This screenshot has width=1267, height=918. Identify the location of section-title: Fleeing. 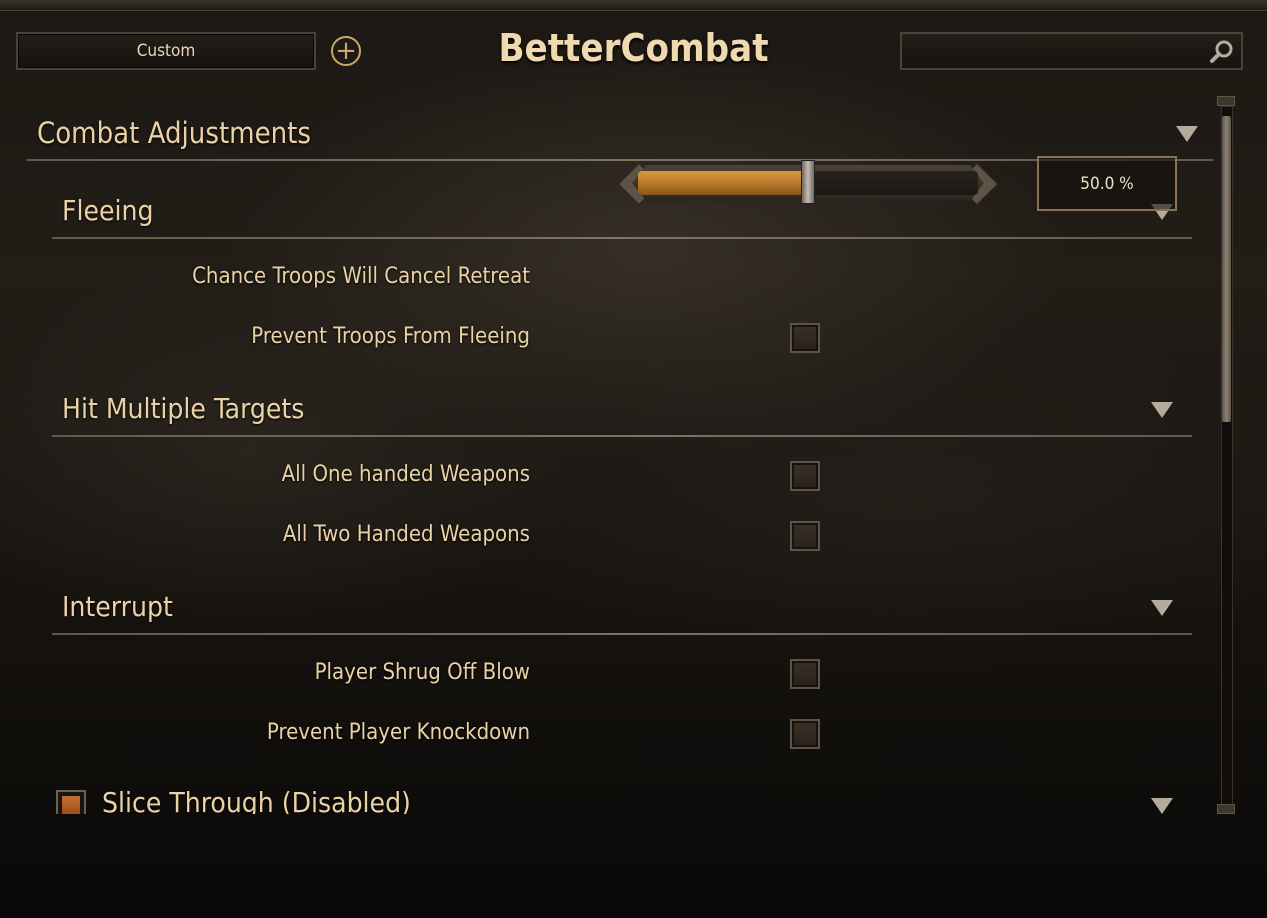
(108, 210).